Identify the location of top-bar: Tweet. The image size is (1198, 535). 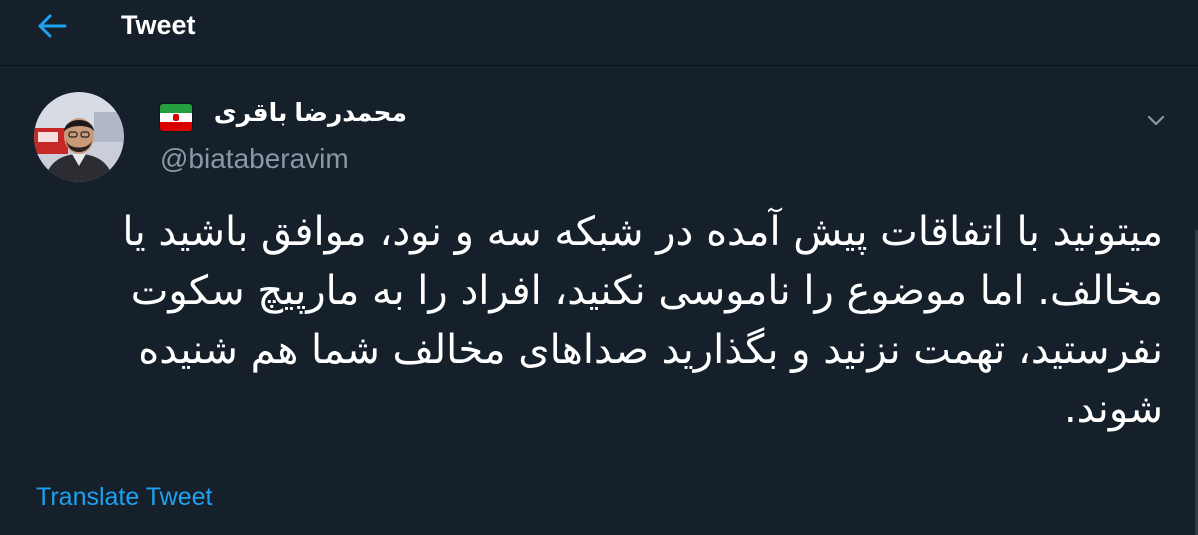
(599, 33).